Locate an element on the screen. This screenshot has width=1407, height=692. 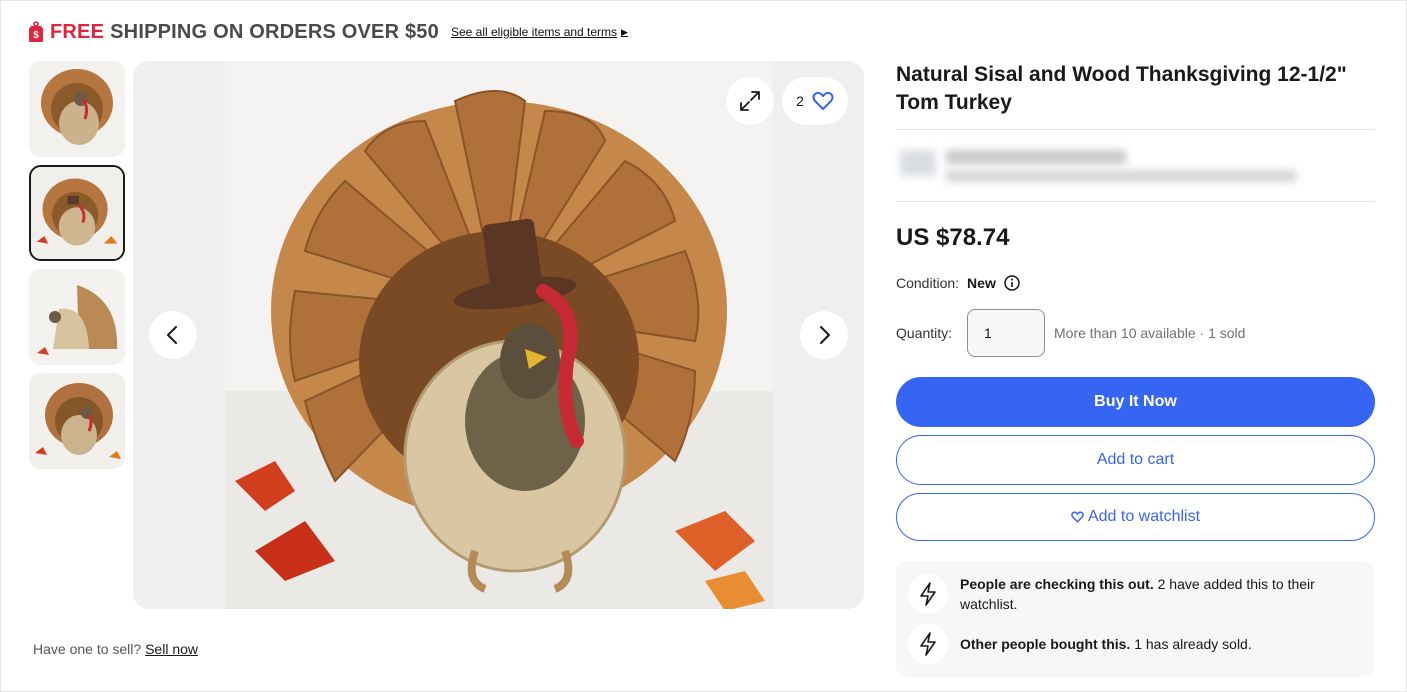
expand-icon is located at coordinates (750, 101).